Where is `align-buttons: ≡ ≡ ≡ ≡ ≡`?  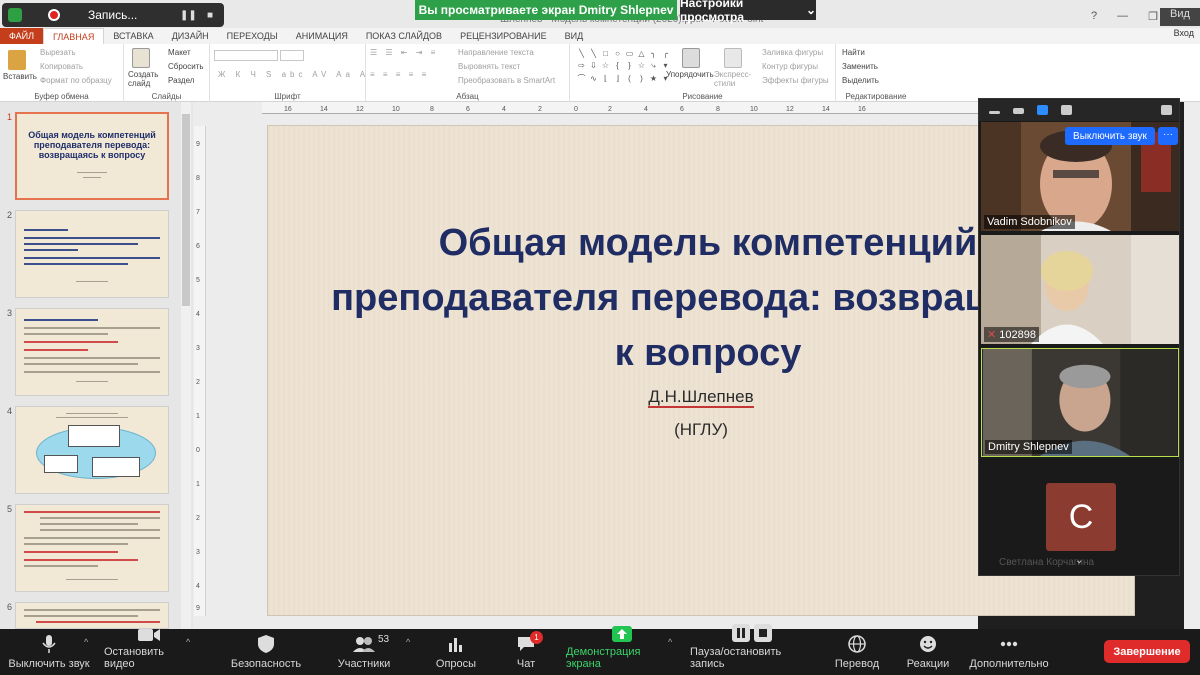 align-buttons: ≡ ≡ ≡ ≡ ≡ is located at coordinates (399, 74).